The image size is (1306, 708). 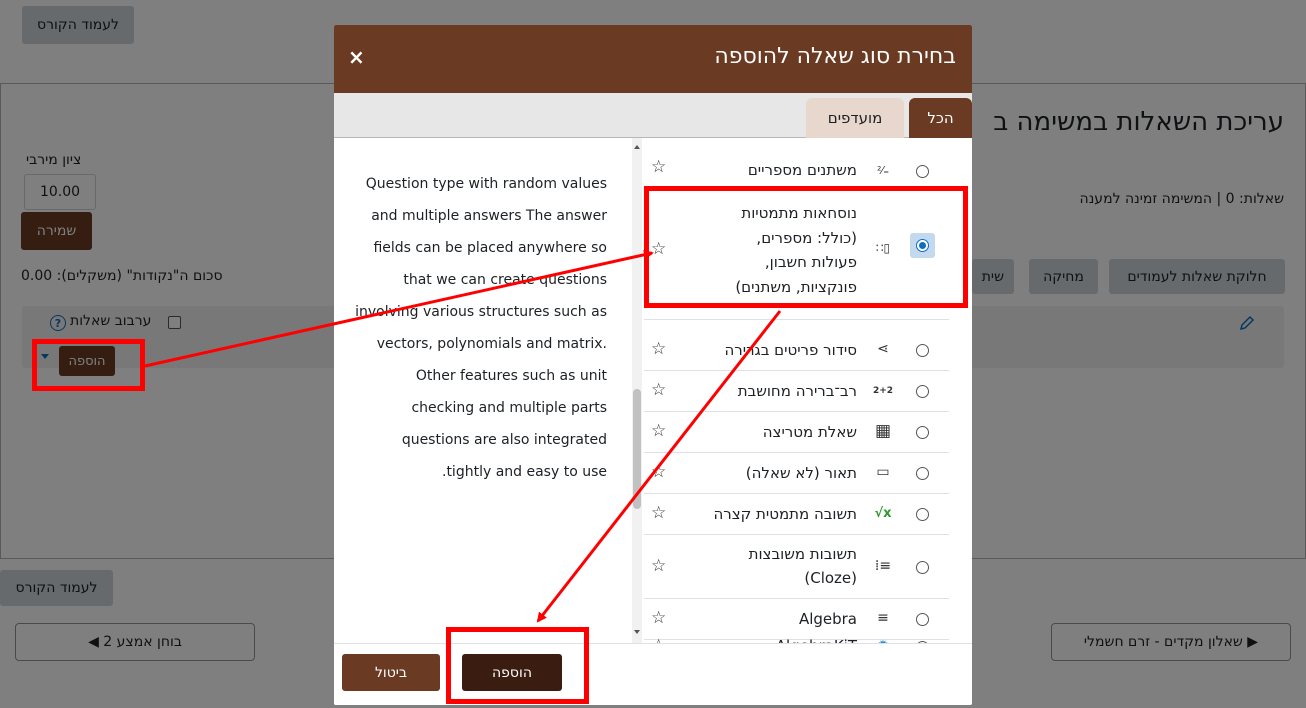 I want to click on name-line: תשובות משובצות, so click(x=802, y=554).